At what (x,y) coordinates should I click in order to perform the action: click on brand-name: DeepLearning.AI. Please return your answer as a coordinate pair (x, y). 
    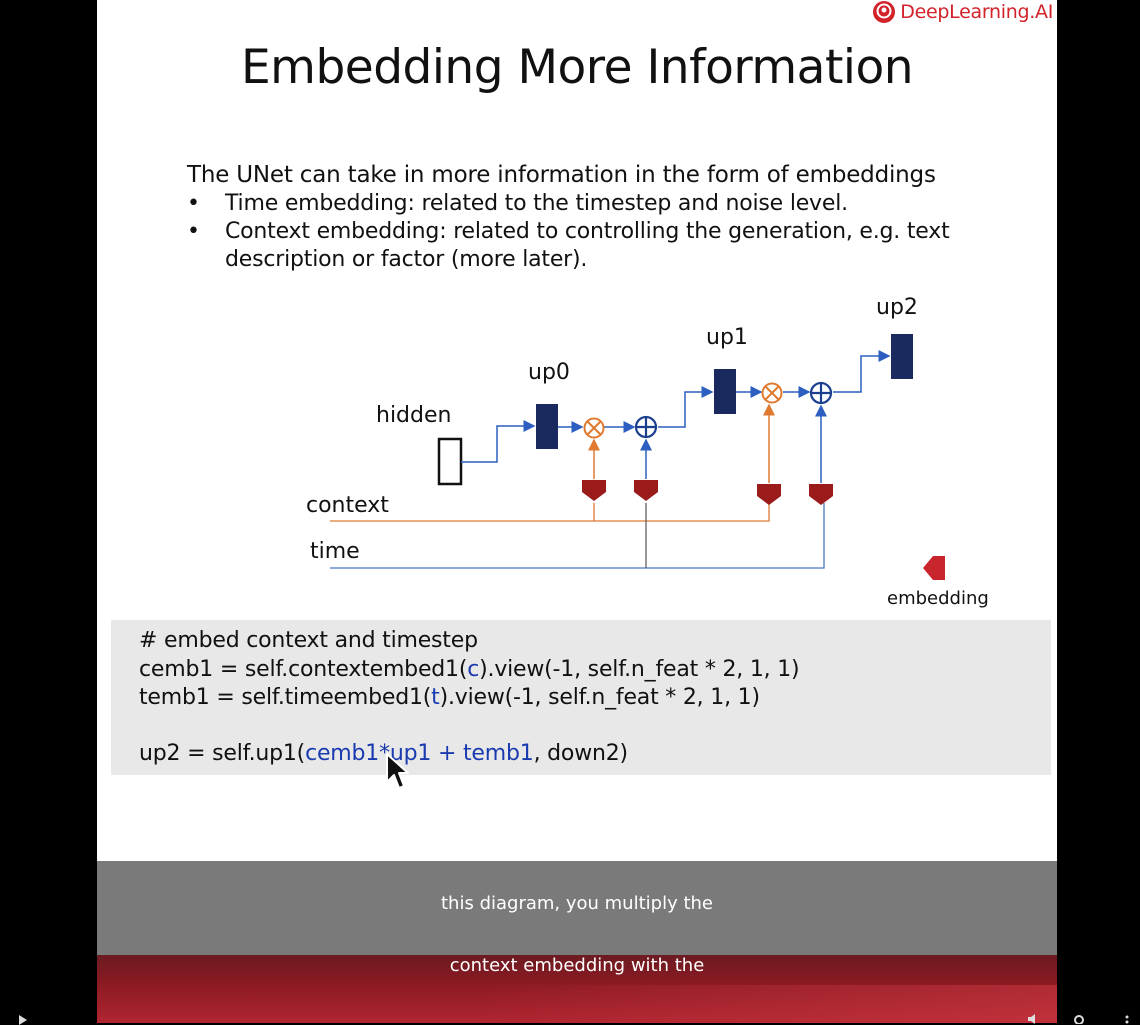
    Looking at the image, I should click on (976, 12).